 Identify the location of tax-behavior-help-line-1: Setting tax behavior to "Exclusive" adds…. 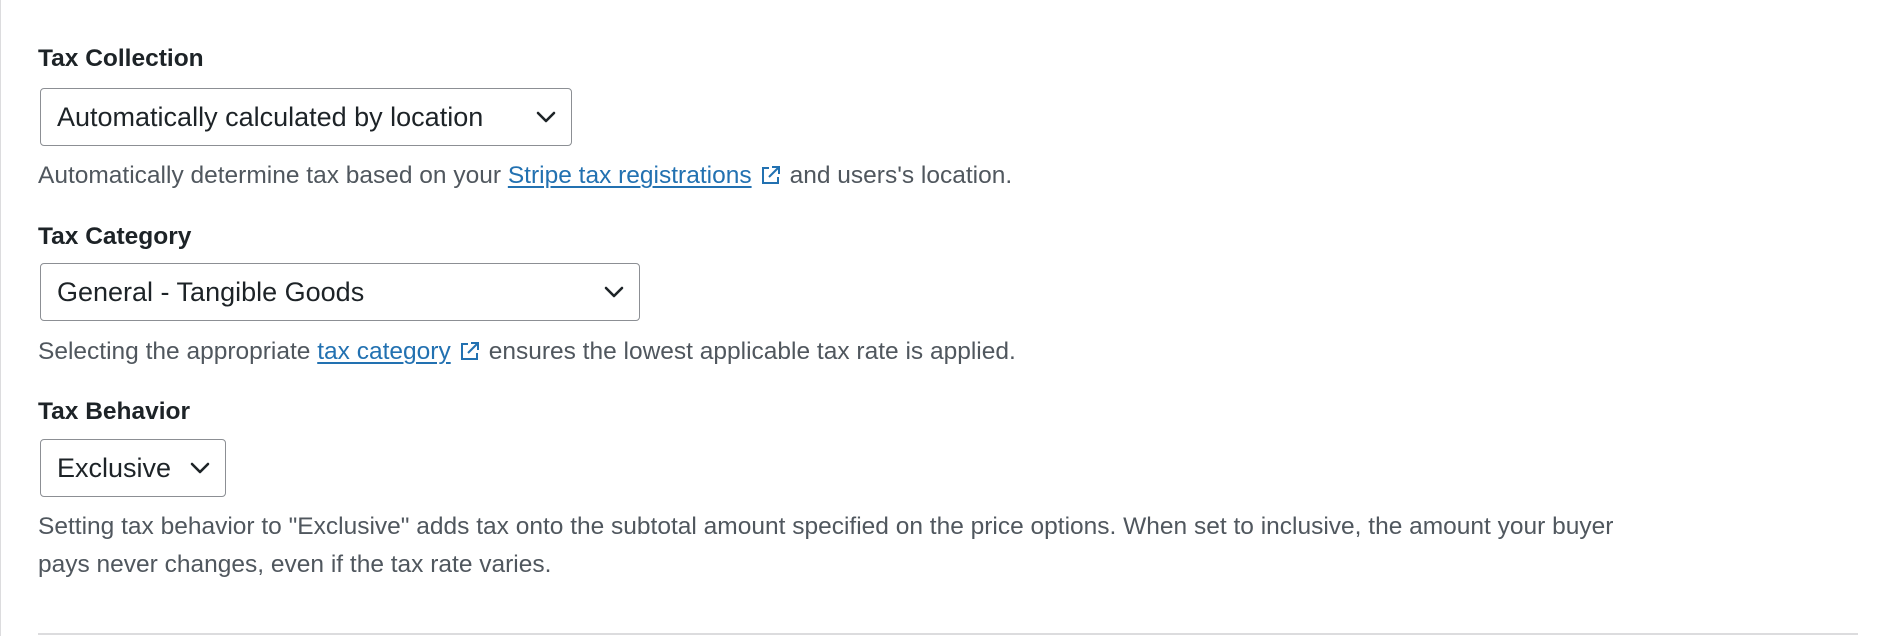
(826, 526).